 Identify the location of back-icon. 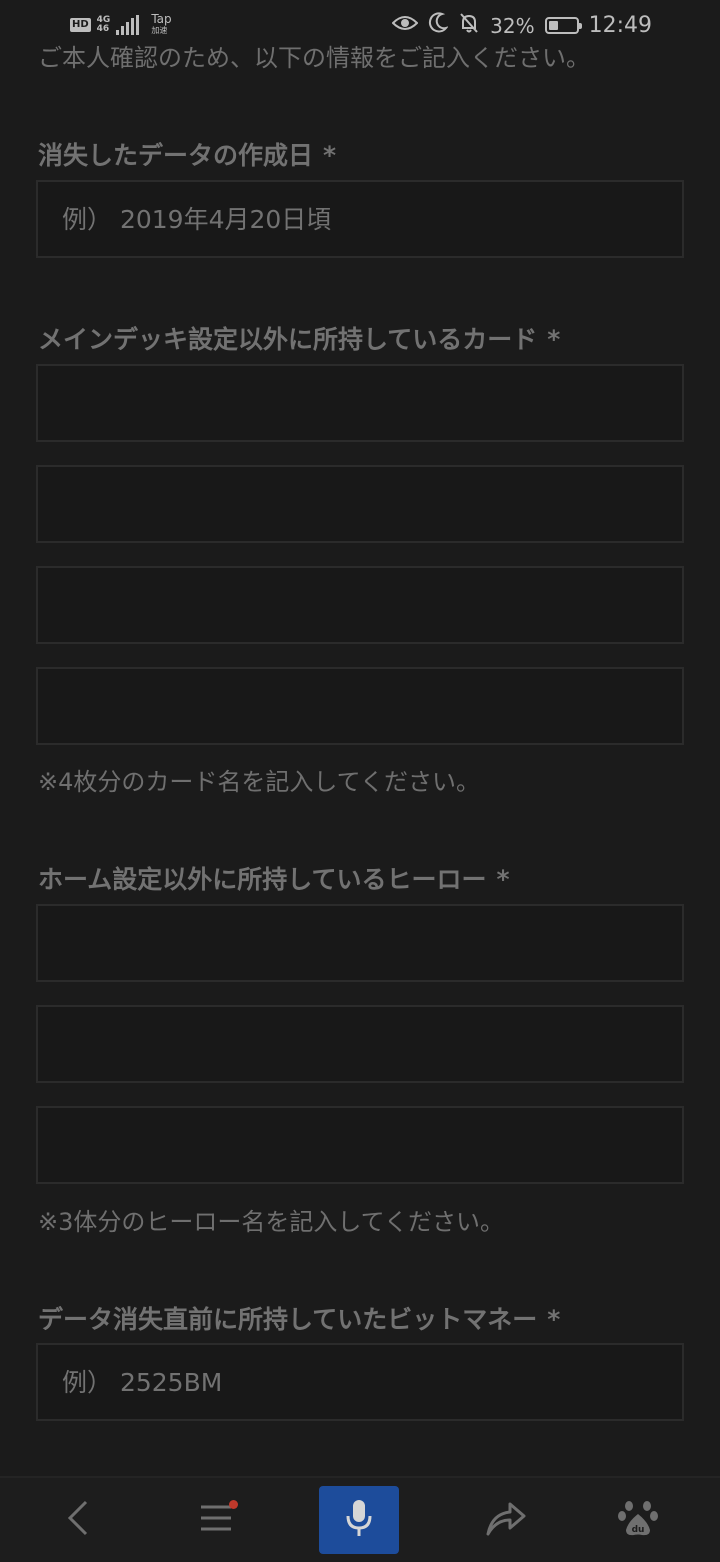
(78, 1520).